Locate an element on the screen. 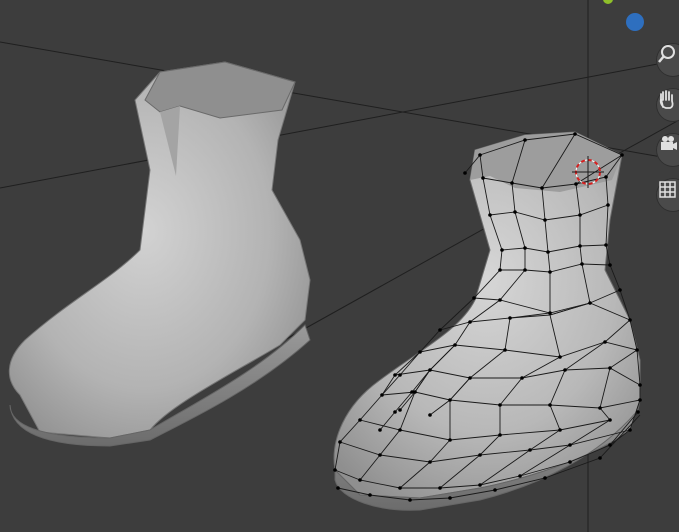  gizmo-z-axis-dot is located at coordinates (635, 22).